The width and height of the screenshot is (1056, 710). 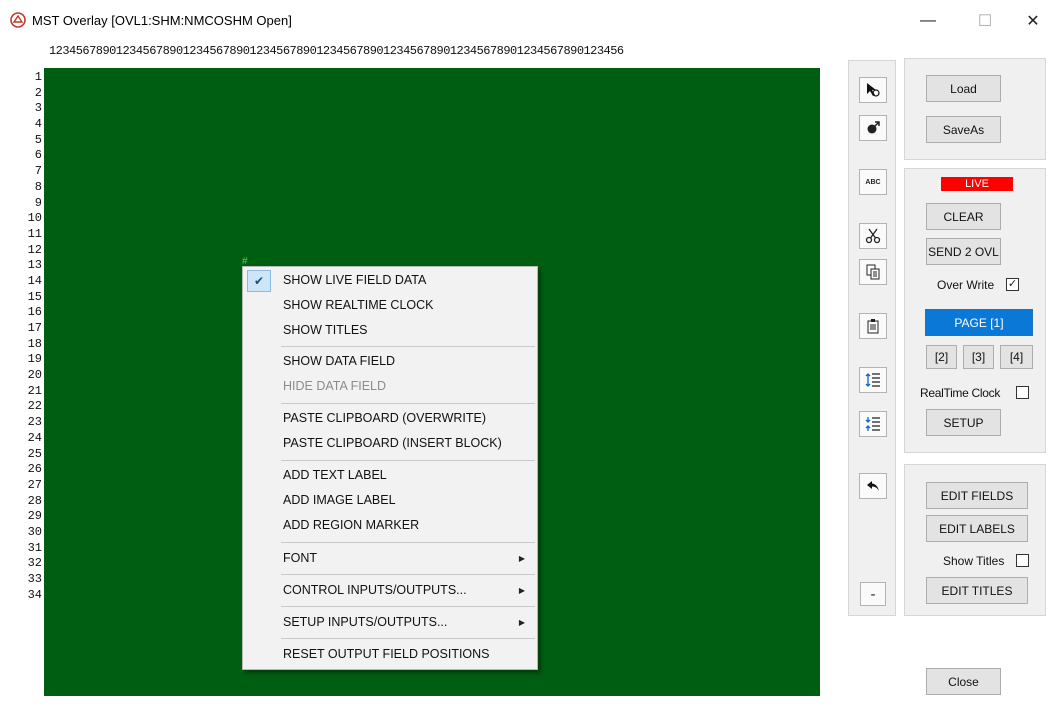 What do you see at coordinates (34, 265) in the screenshot?
I see `row-number: 13` at bounding box center [34, 265].